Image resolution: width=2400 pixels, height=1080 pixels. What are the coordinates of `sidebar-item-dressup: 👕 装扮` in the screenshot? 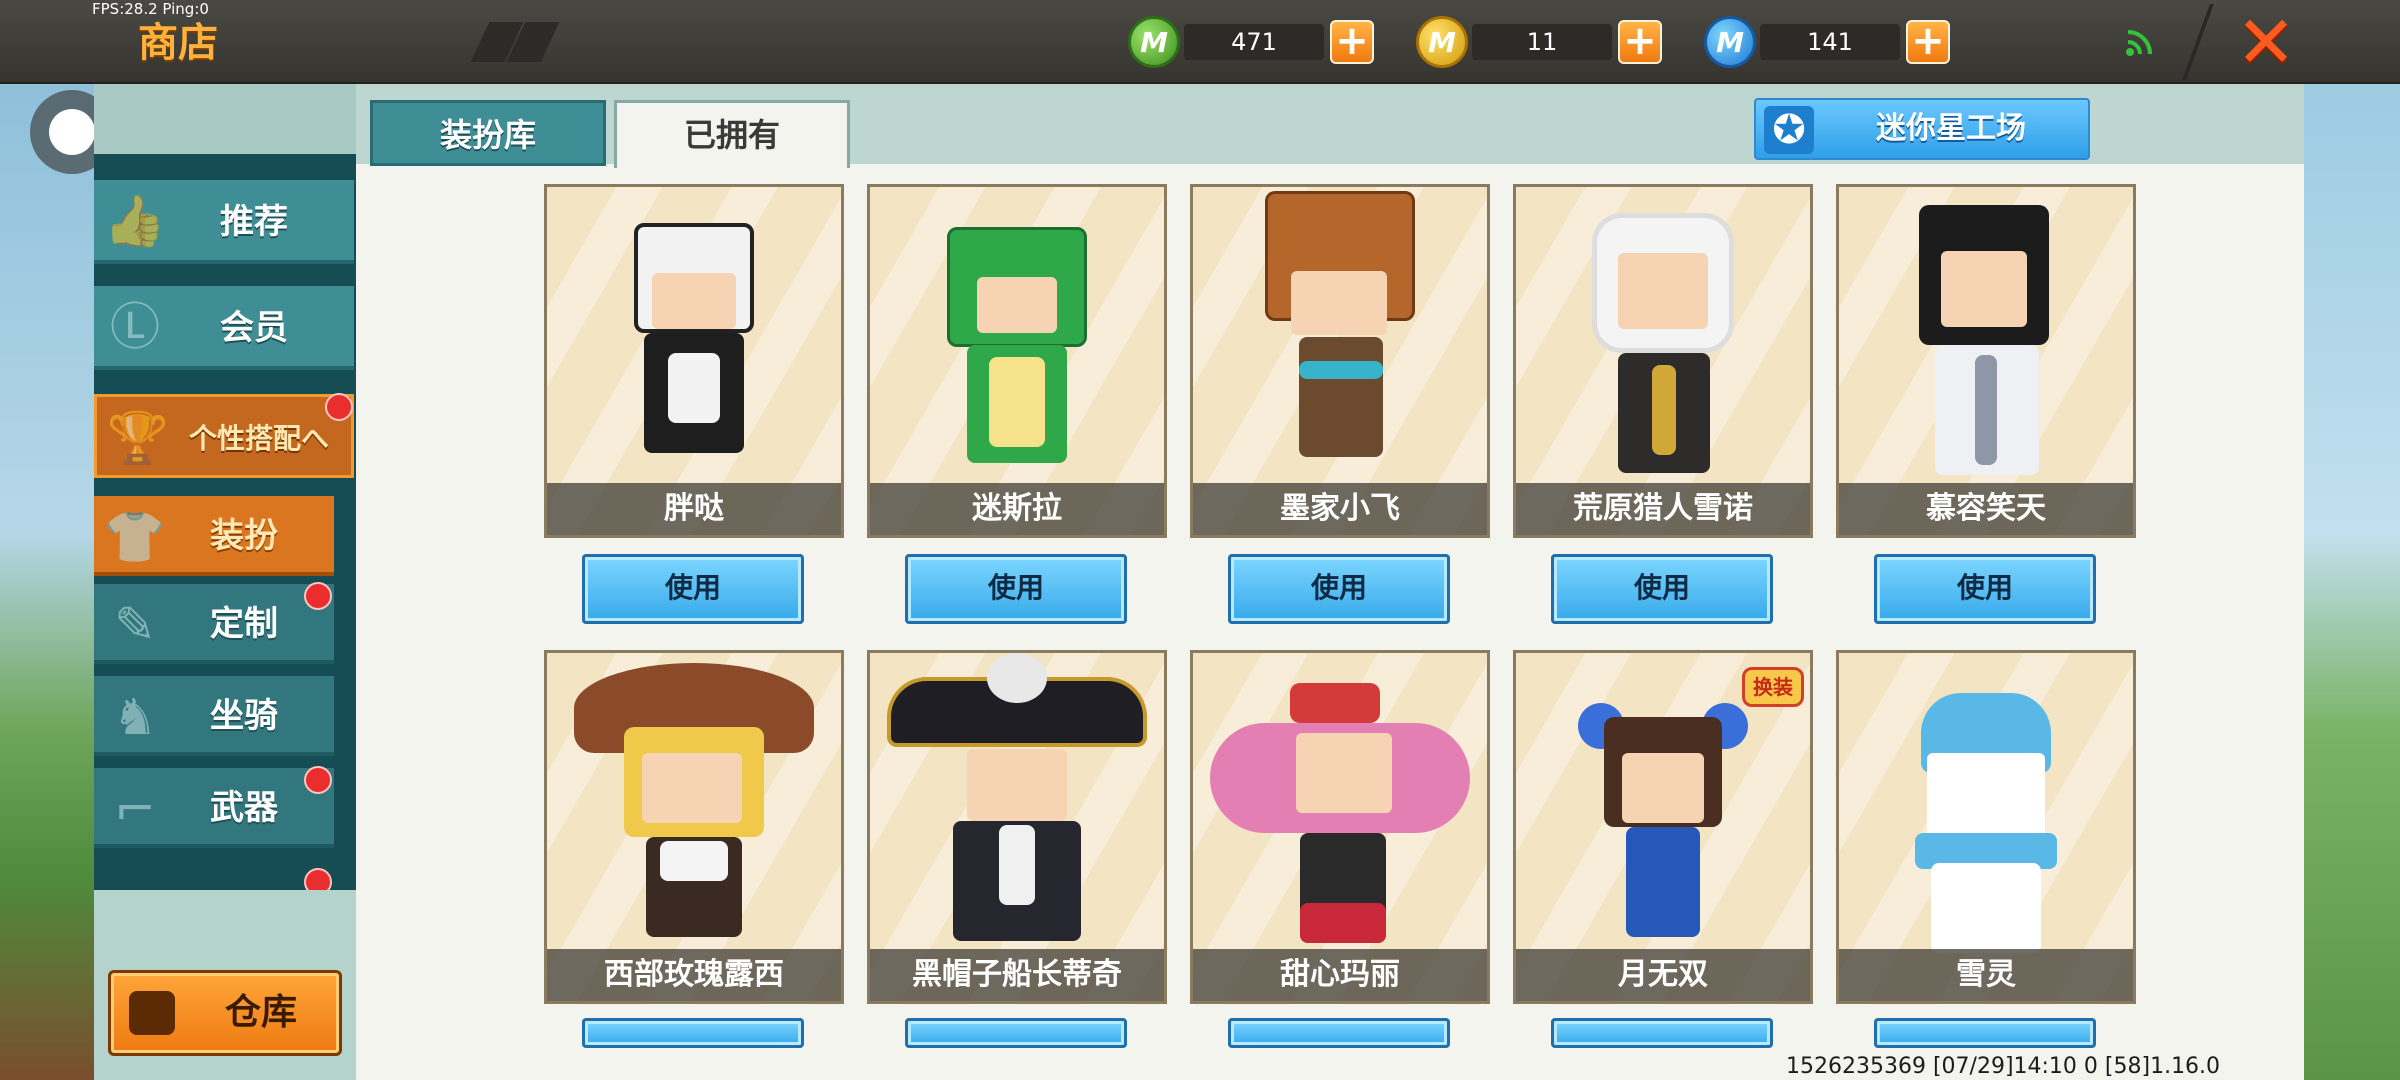 It's located at (214, 536).